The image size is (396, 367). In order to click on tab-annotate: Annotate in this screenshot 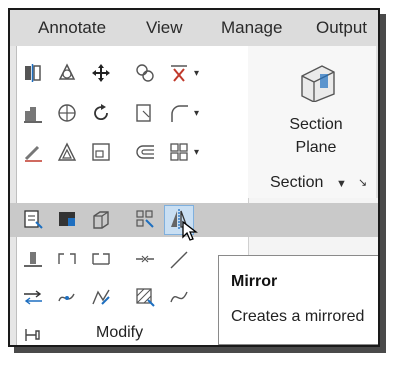, I will do `click(72, 28)`.